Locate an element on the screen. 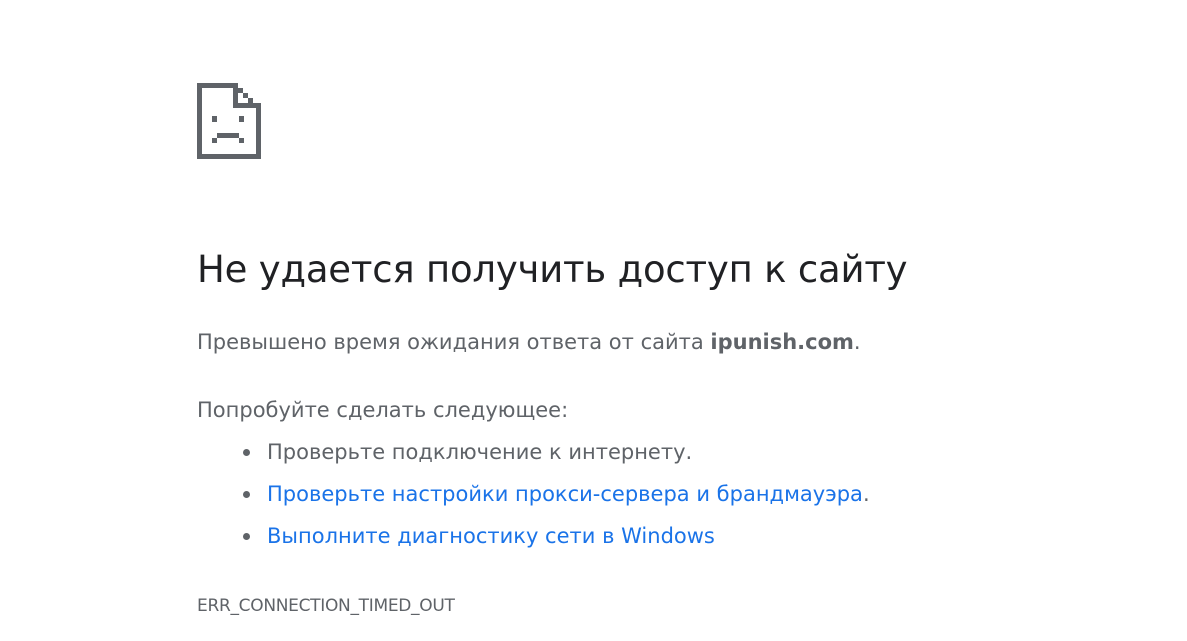 Image resolution: width=1187 pixels, height=641 pixels. error-code: ERR_CONNECTION_TIMED_OUT is located at coordinates (326, 606).